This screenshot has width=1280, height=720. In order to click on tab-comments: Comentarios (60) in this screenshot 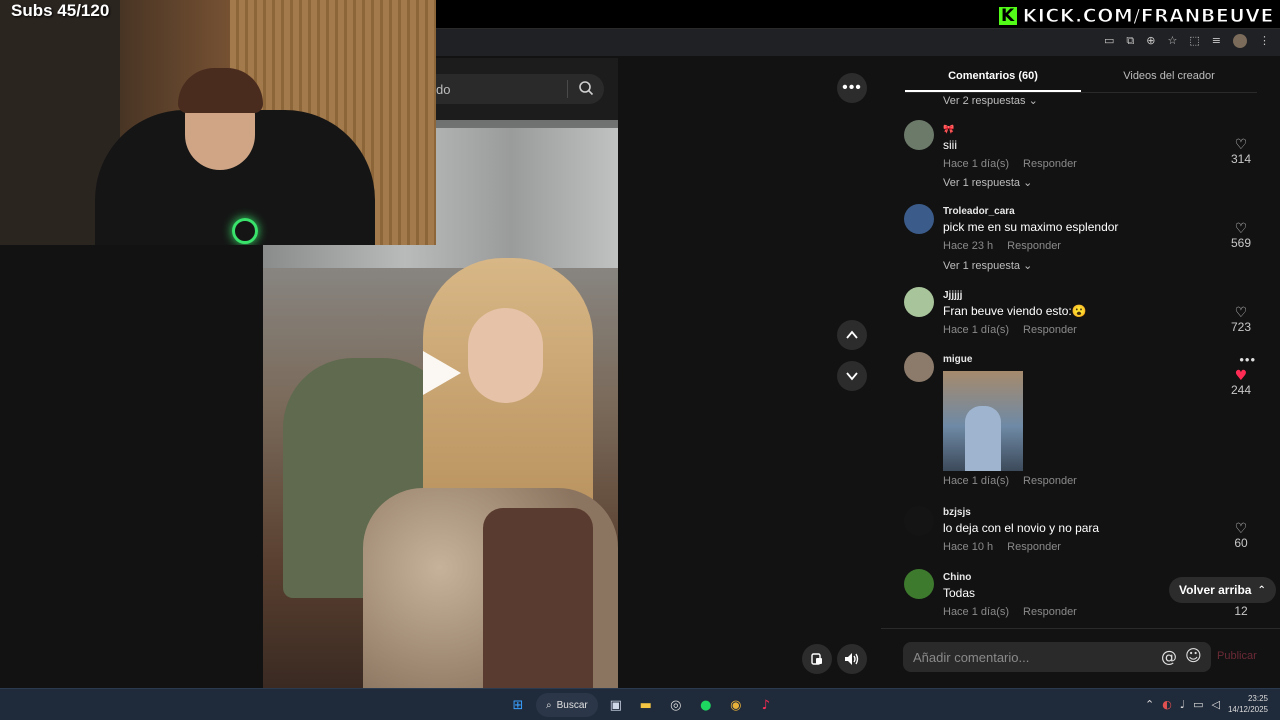, I will do `click(993, 74)`.